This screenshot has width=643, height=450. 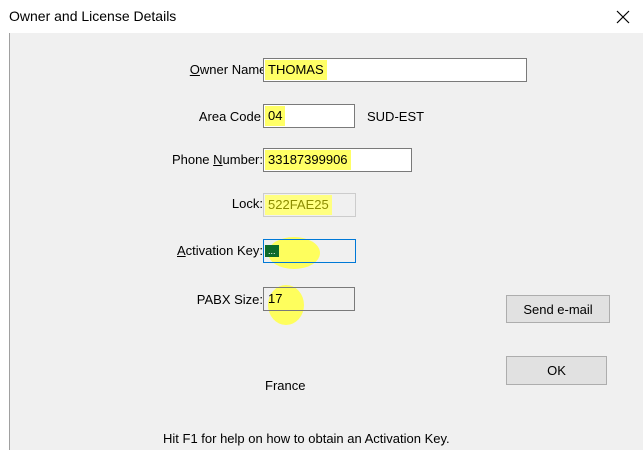 What do you see at coordinates (321, 16) in the screenshot?
I see `title-bar: Owner and License Details` at bounding box center [321, 16].